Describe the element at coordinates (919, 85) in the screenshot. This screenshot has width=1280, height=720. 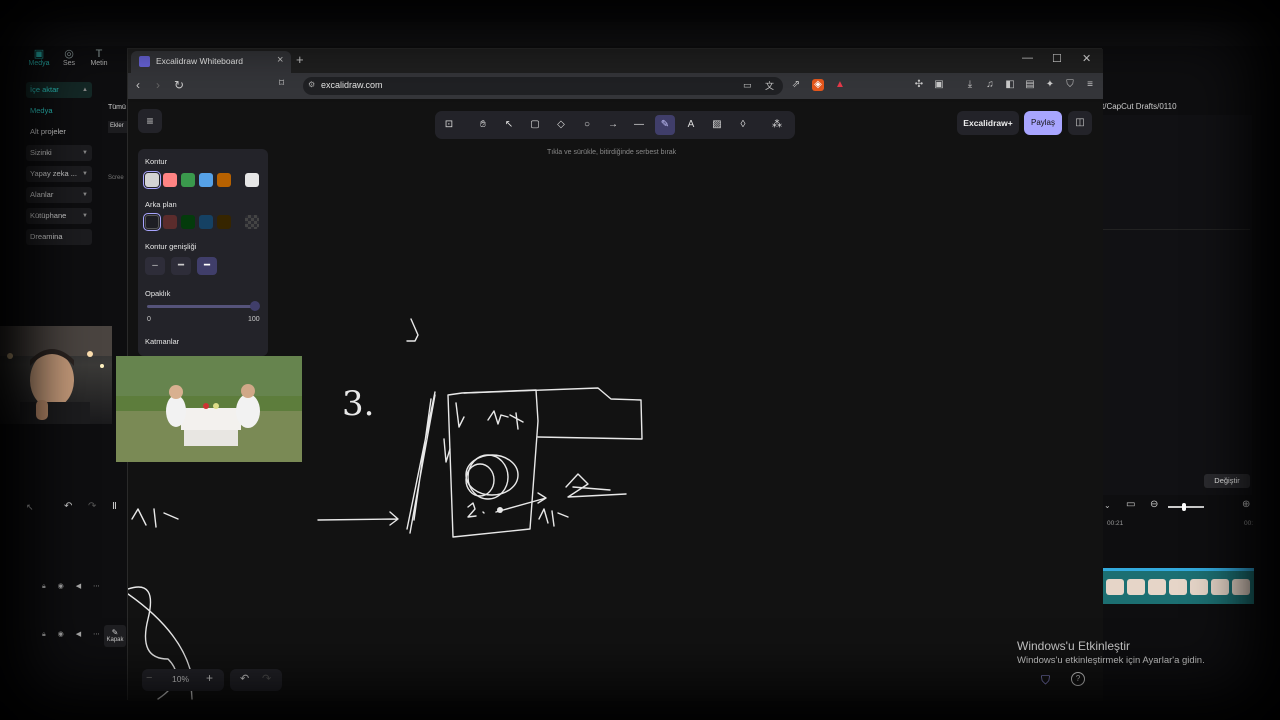
I see `extensions-icon: ✣` at that location.